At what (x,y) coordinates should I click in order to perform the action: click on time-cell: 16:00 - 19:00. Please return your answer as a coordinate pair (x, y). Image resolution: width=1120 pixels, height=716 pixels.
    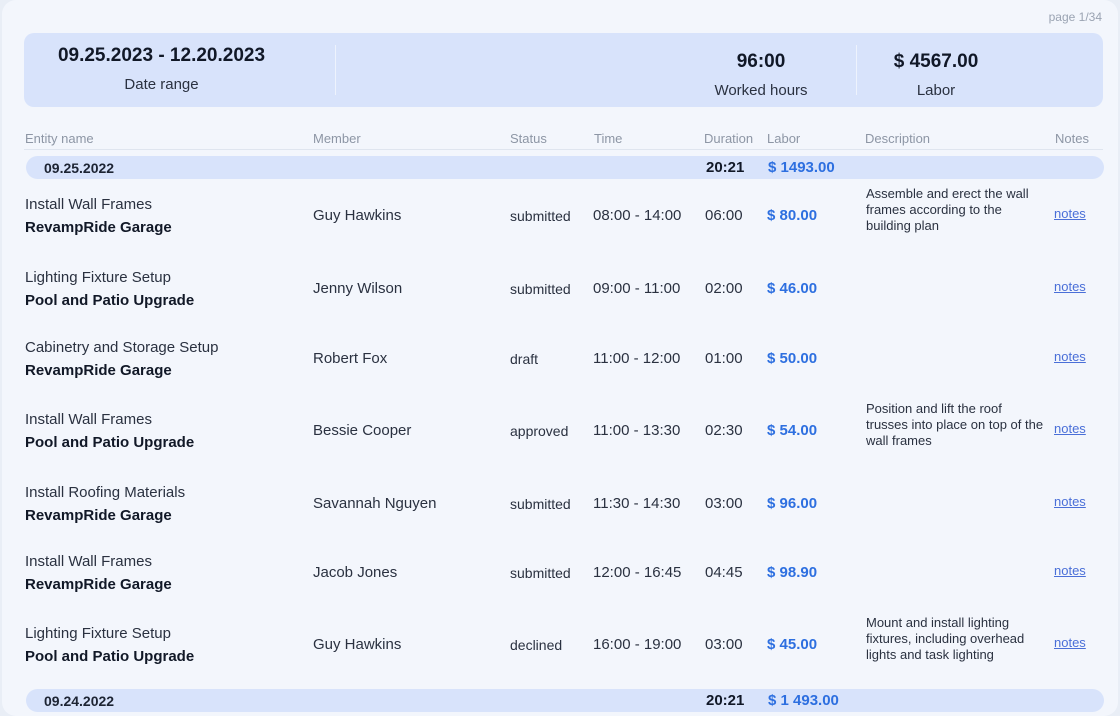
    Looking at the image, I should click on (637, 644).